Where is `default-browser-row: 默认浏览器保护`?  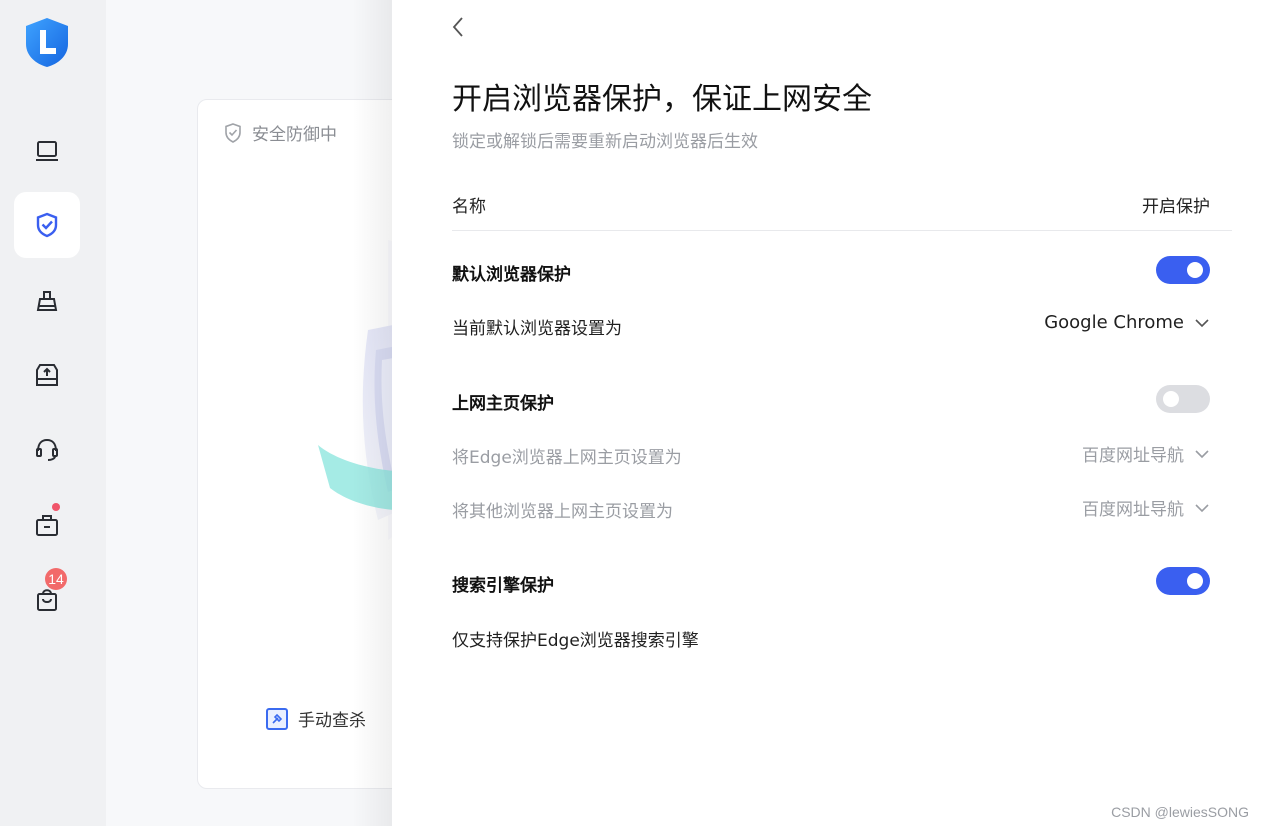 default-browser-row: 默认浏览器保护 is located at coordinates (831, 271).